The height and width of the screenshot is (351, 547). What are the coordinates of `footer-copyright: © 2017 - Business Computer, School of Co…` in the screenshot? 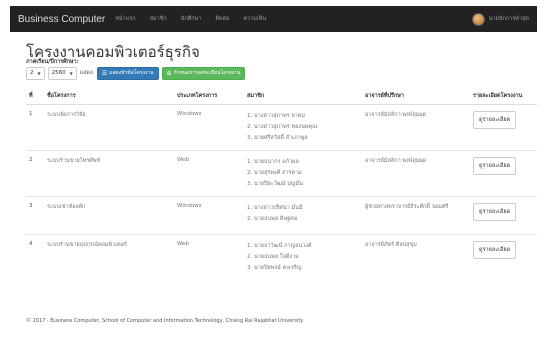 It's located at (165, 321).